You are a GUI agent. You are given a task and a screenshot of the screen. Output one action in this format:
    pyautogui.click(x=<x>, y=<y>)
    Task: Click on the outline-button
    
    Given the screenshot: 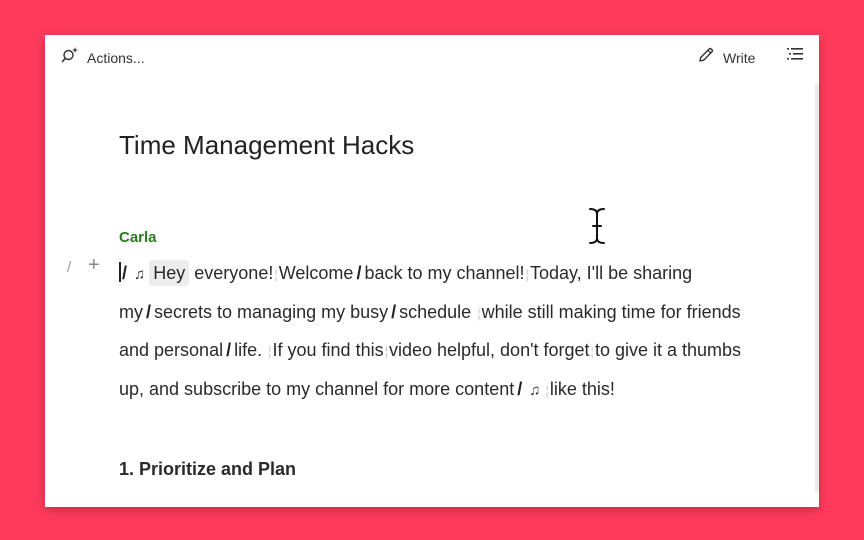 What is the action you would take?
    pyautogui.click(x=795, y=56)
    